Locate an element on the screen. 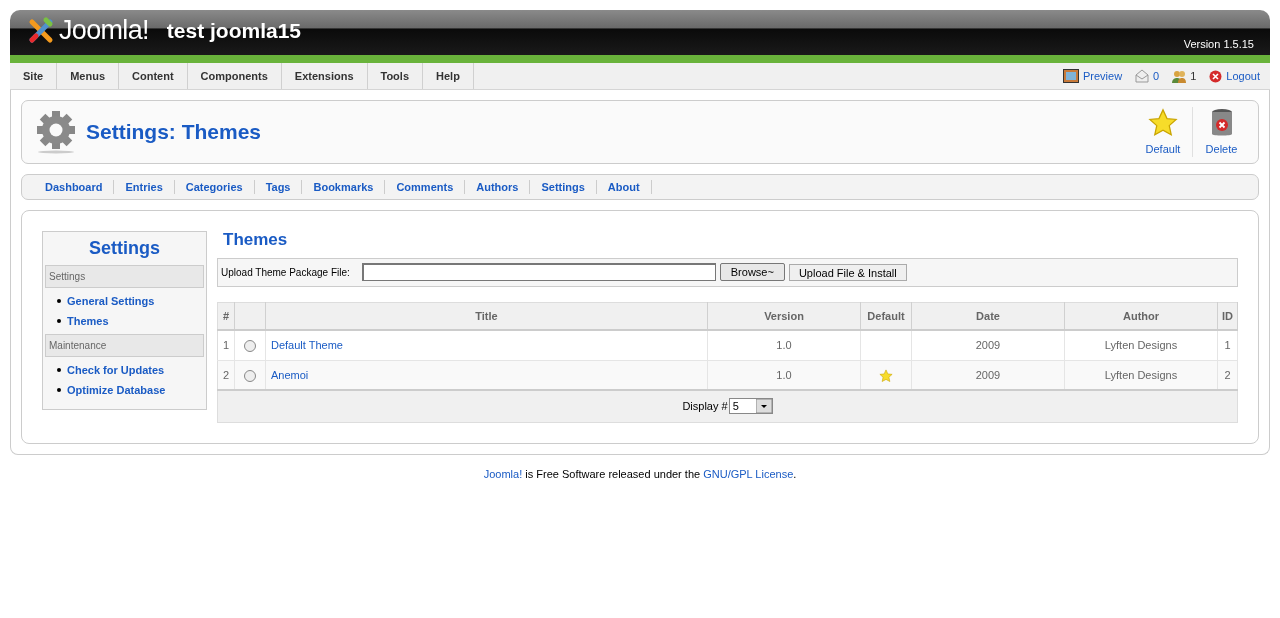 The height and width of the screenshot is (618, 1280). joomla-link: Joomla! is located at coordinates (503, 473).